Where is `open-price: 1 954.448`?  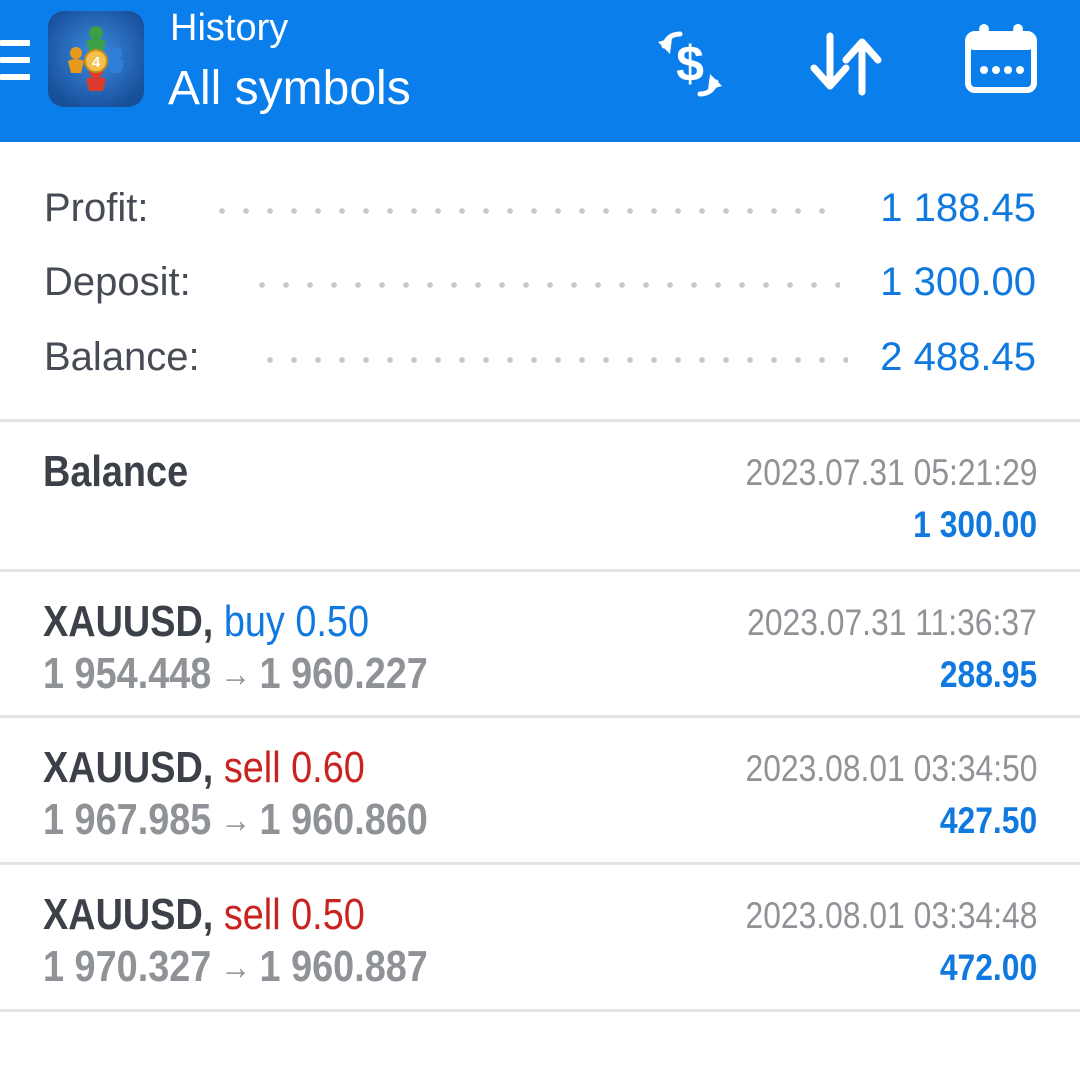
open-price: 1 954.448 is located at coordinates (127, 673).